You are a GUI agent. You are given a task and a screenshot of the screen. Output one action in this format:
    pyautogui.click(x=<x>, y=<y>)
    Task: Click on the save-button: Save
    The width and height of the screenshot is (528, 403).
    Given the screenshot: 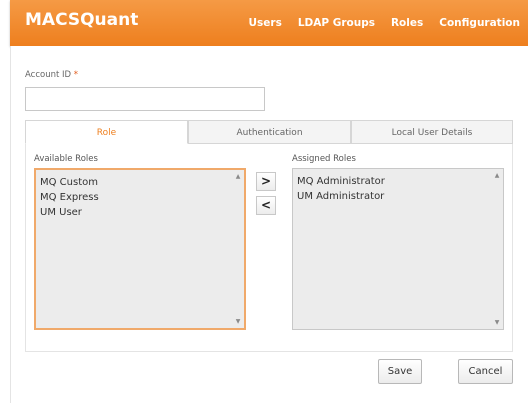 What is the action you would take?
    pyautogui.click(x=400, y=371)
    